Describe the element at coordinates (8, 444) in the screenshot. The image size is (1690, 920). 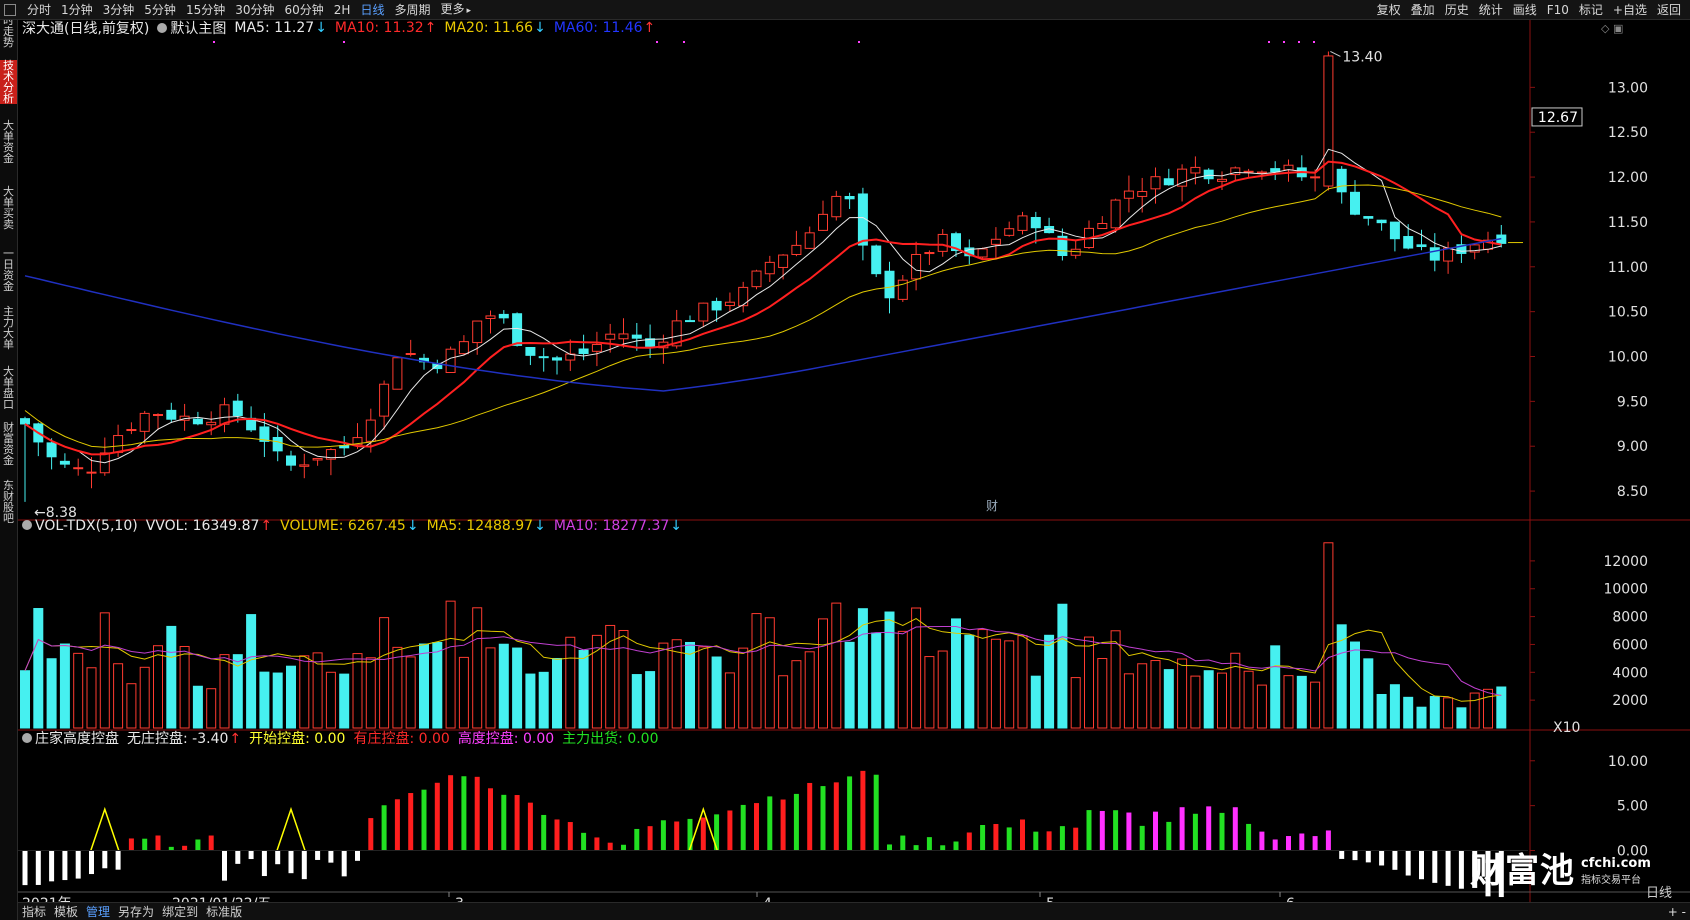
I see `left-nav-item-7: 财富资金` at that location.